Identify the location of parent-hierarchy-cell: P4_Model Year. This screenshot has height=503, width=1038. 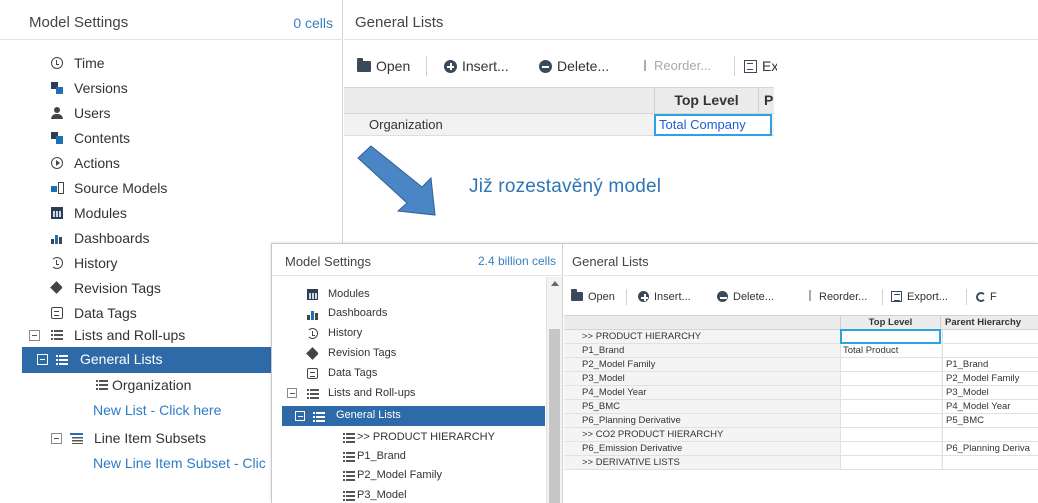
(990, 406).